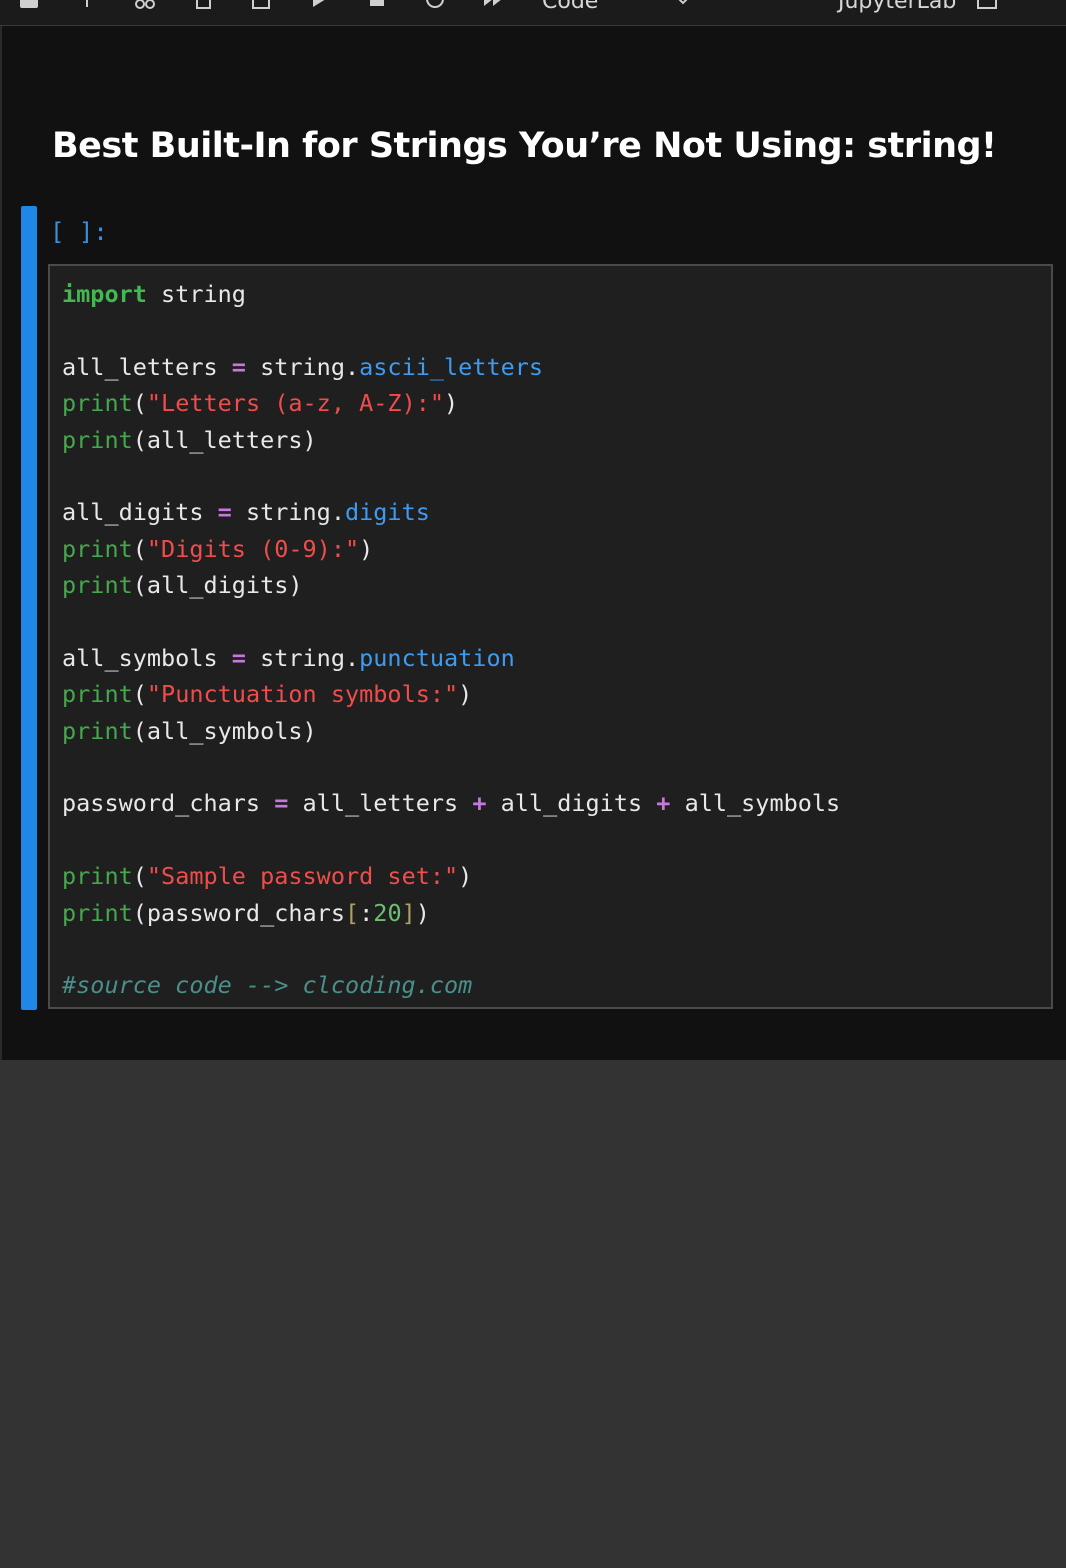  I want to click on code-token: (all_symbols), so click(224, 730).